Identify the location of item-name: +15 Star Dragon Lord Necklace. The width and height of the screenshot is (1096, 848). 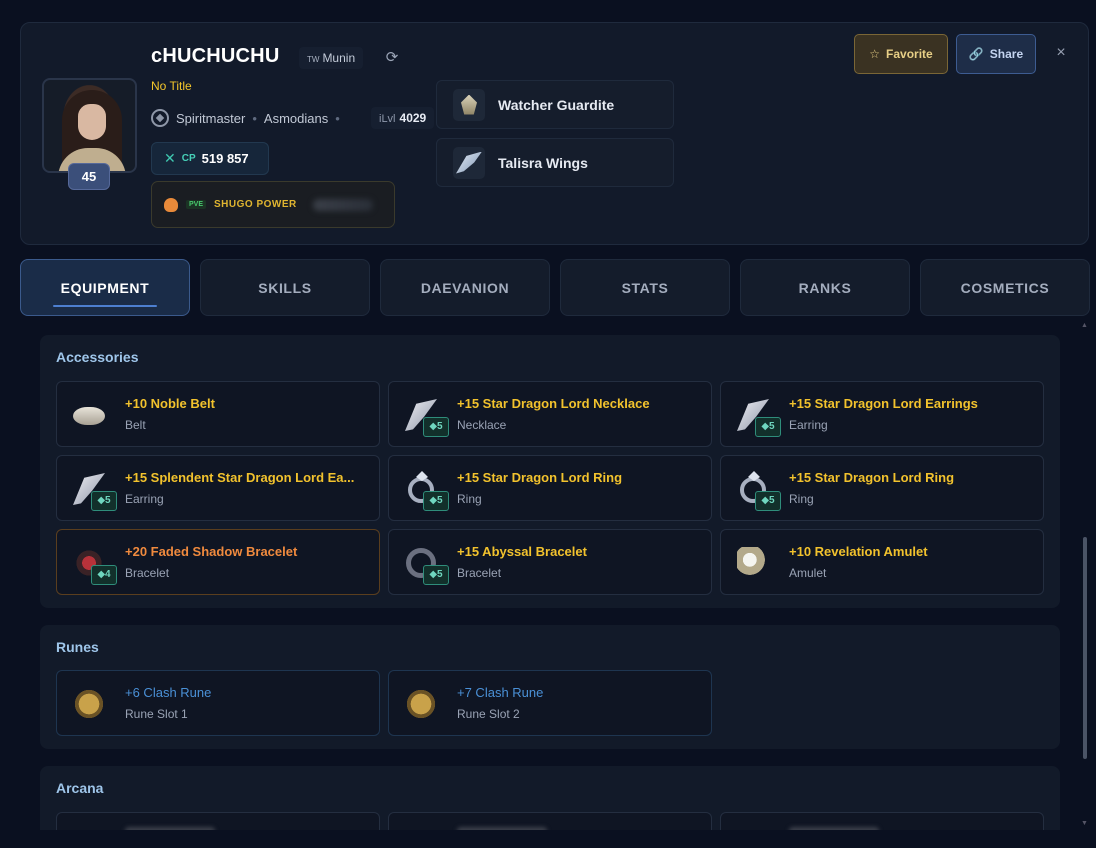
(553, 403).